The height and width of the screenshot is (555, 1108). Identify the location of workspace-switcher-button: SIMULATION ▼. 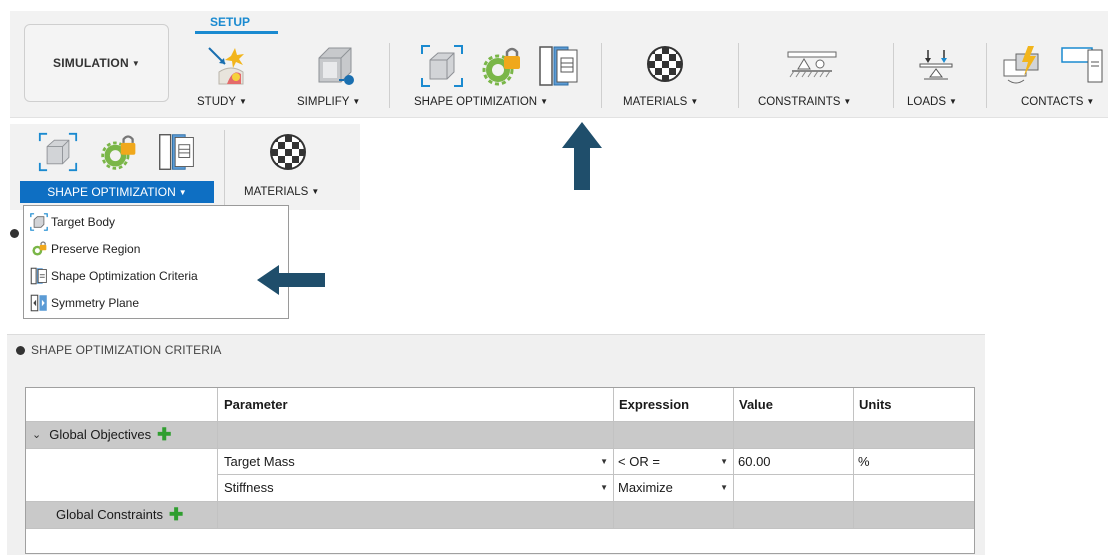
(96, 63).